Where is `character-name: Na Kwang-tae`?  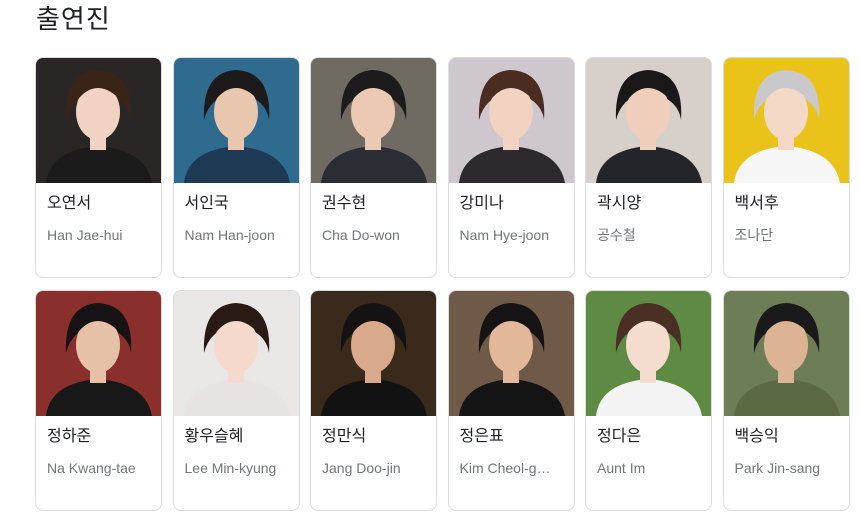 character-name: Na Kwang-tae is located at coordinates (91, 468).